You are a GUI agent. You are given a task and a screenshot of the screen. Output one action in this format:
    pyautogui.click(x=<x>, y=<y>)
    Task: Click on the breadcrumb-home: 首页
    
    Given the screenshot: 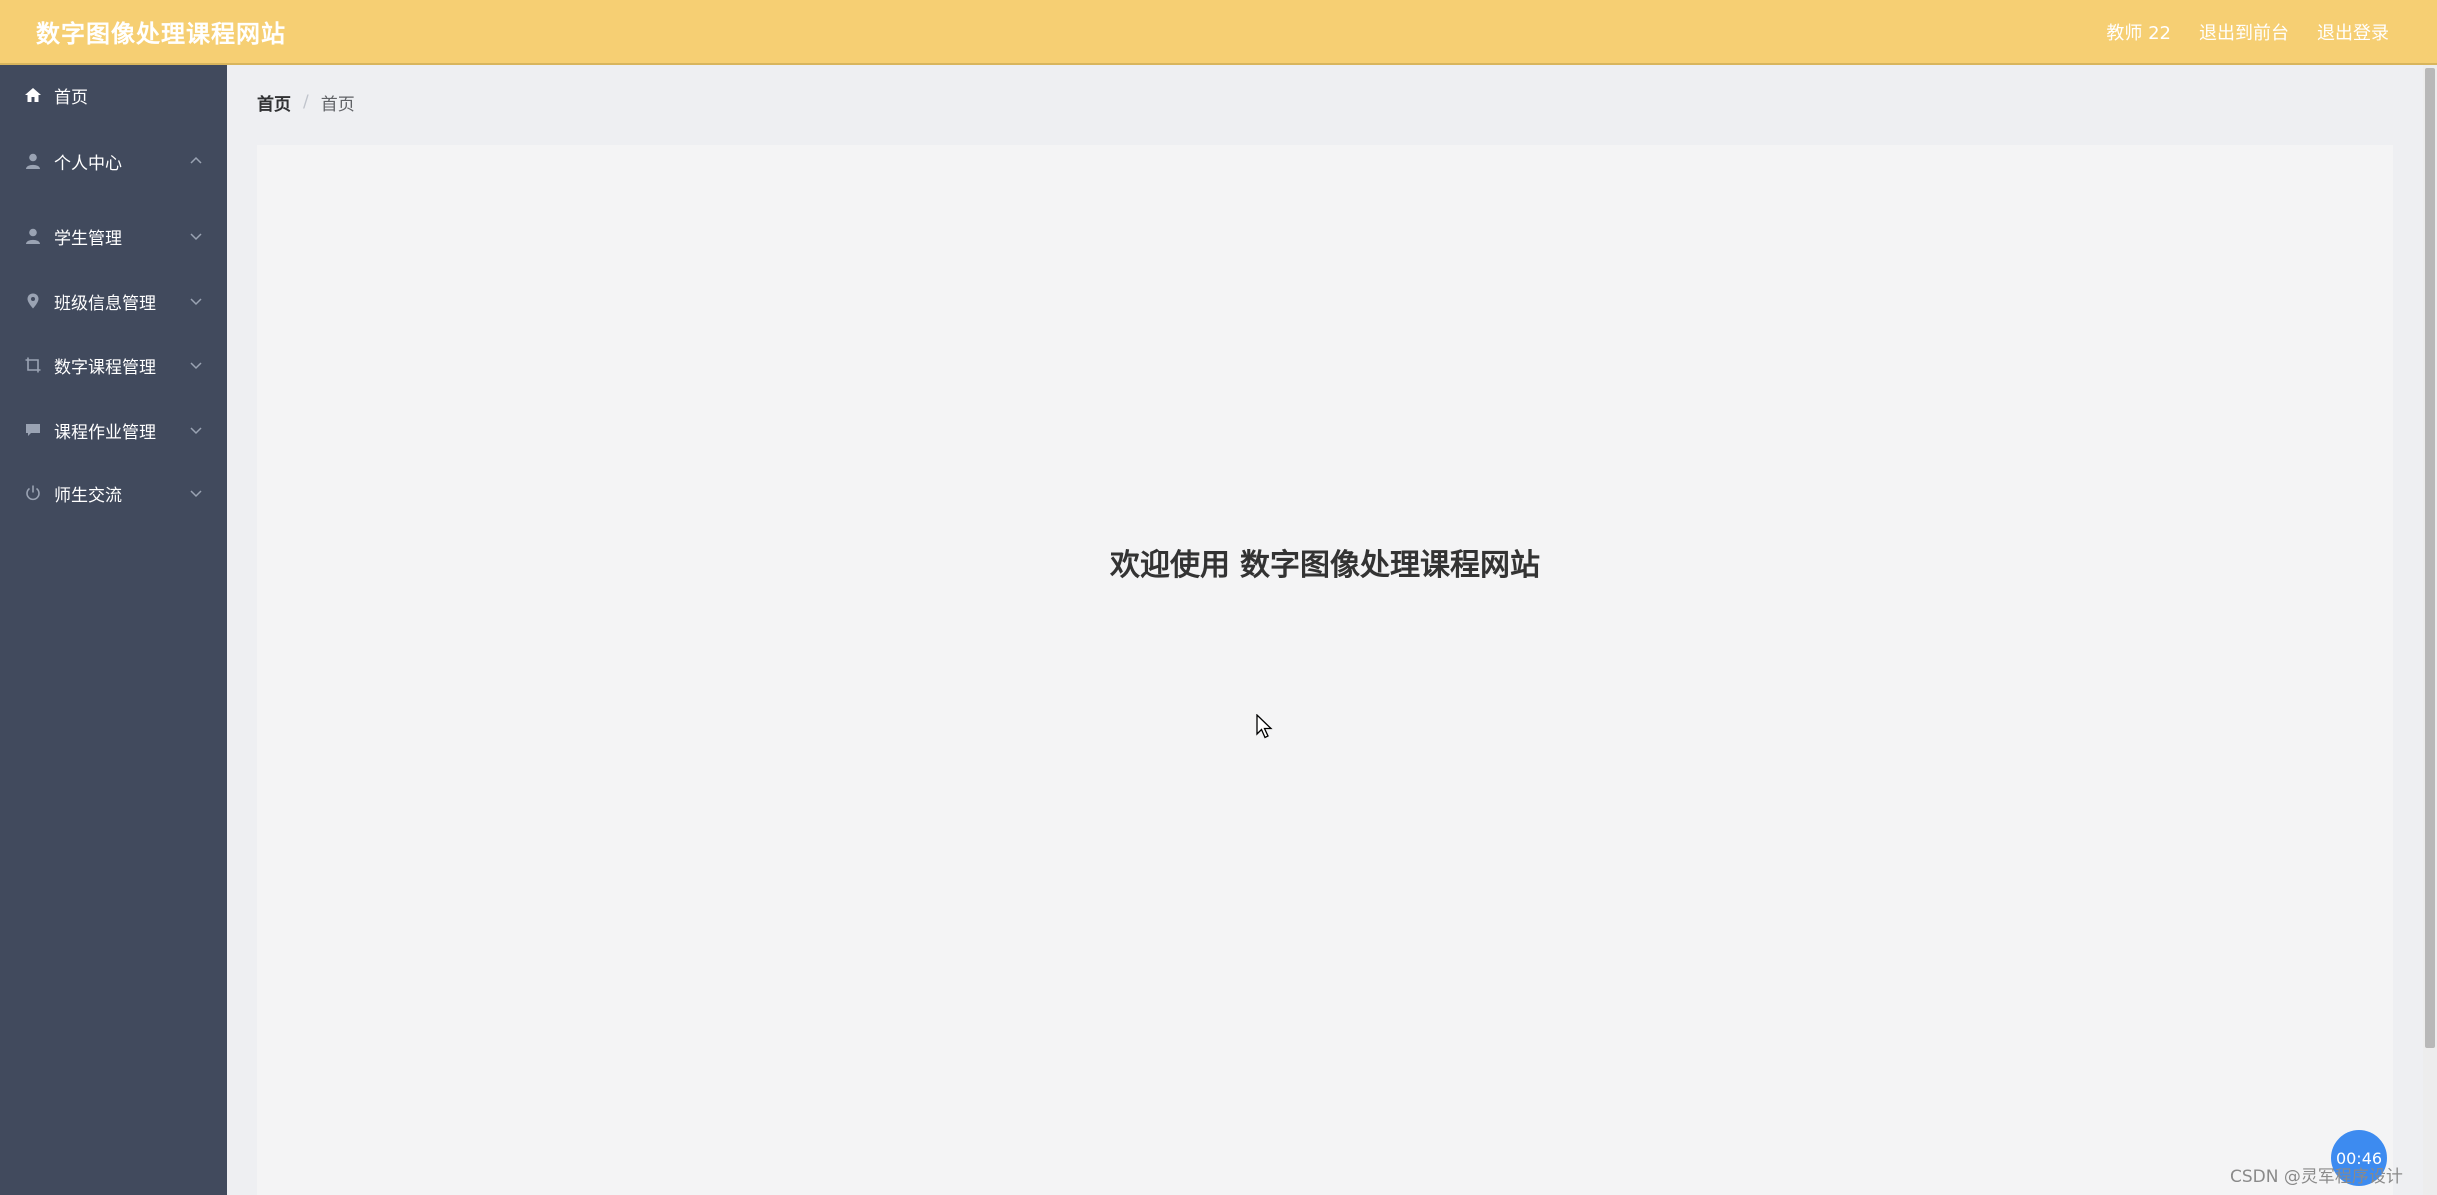 What is the action you would take?
    pyautogui.click(x=274, y=102)
    